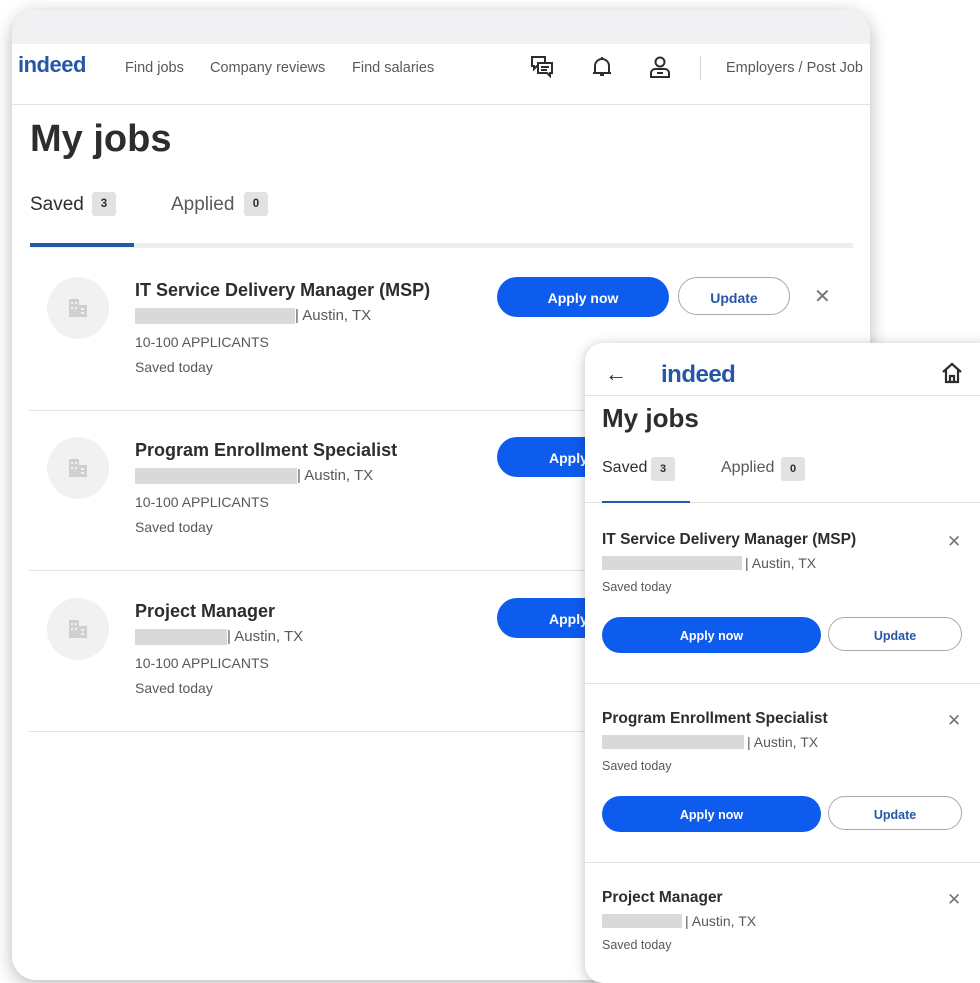  I want to click on tab-track, so click(441, 245).